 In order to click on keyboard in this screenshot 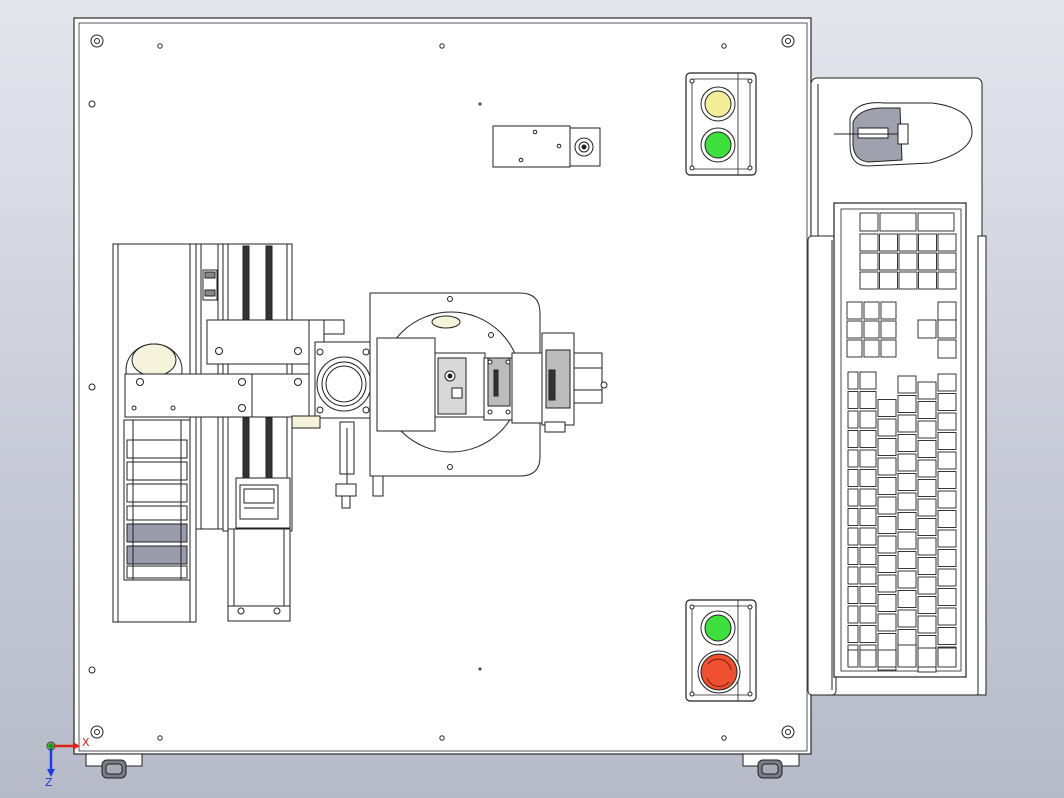, I will do `click(900, 440)`.